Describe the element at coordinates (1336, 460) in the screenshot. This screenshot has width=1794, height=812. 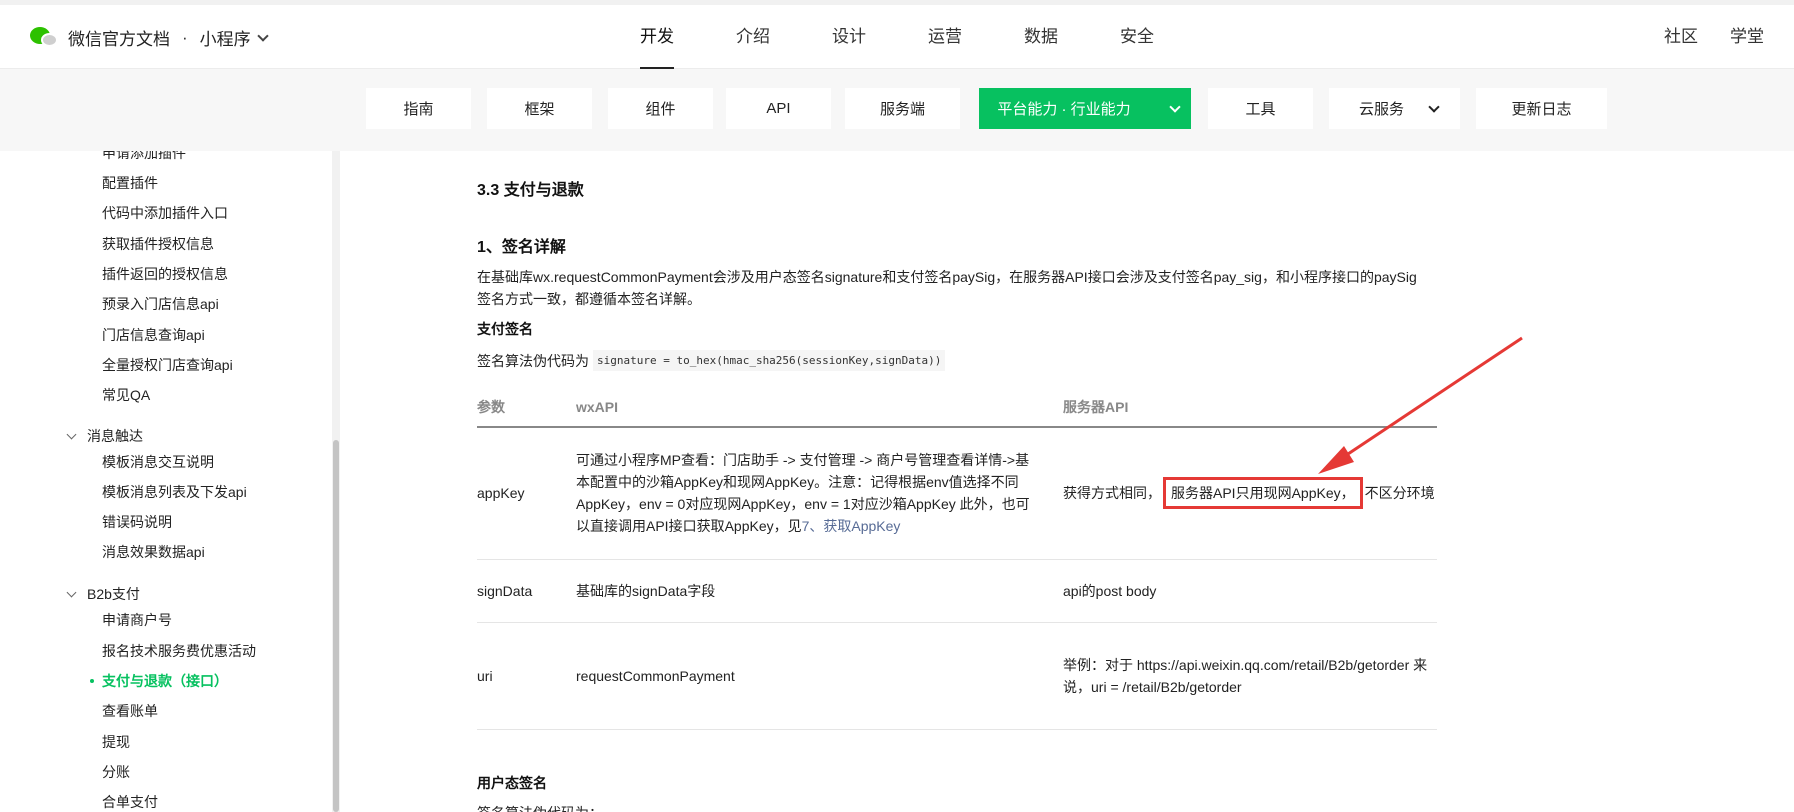
I see `annotation-arrow-head` at that location.